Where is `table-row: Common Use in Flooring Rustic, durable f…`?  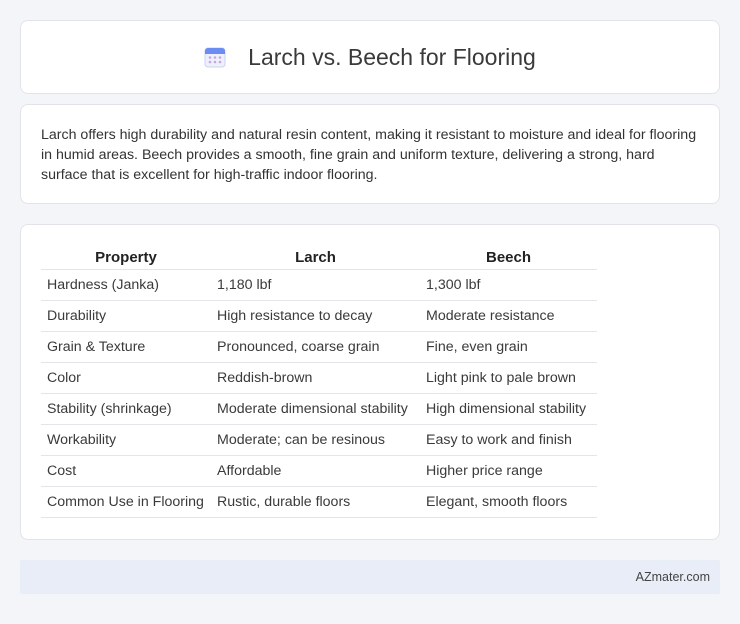
table-row: Common Use in Flooring Rustic, durable f… is located at coordinates (319, 502).